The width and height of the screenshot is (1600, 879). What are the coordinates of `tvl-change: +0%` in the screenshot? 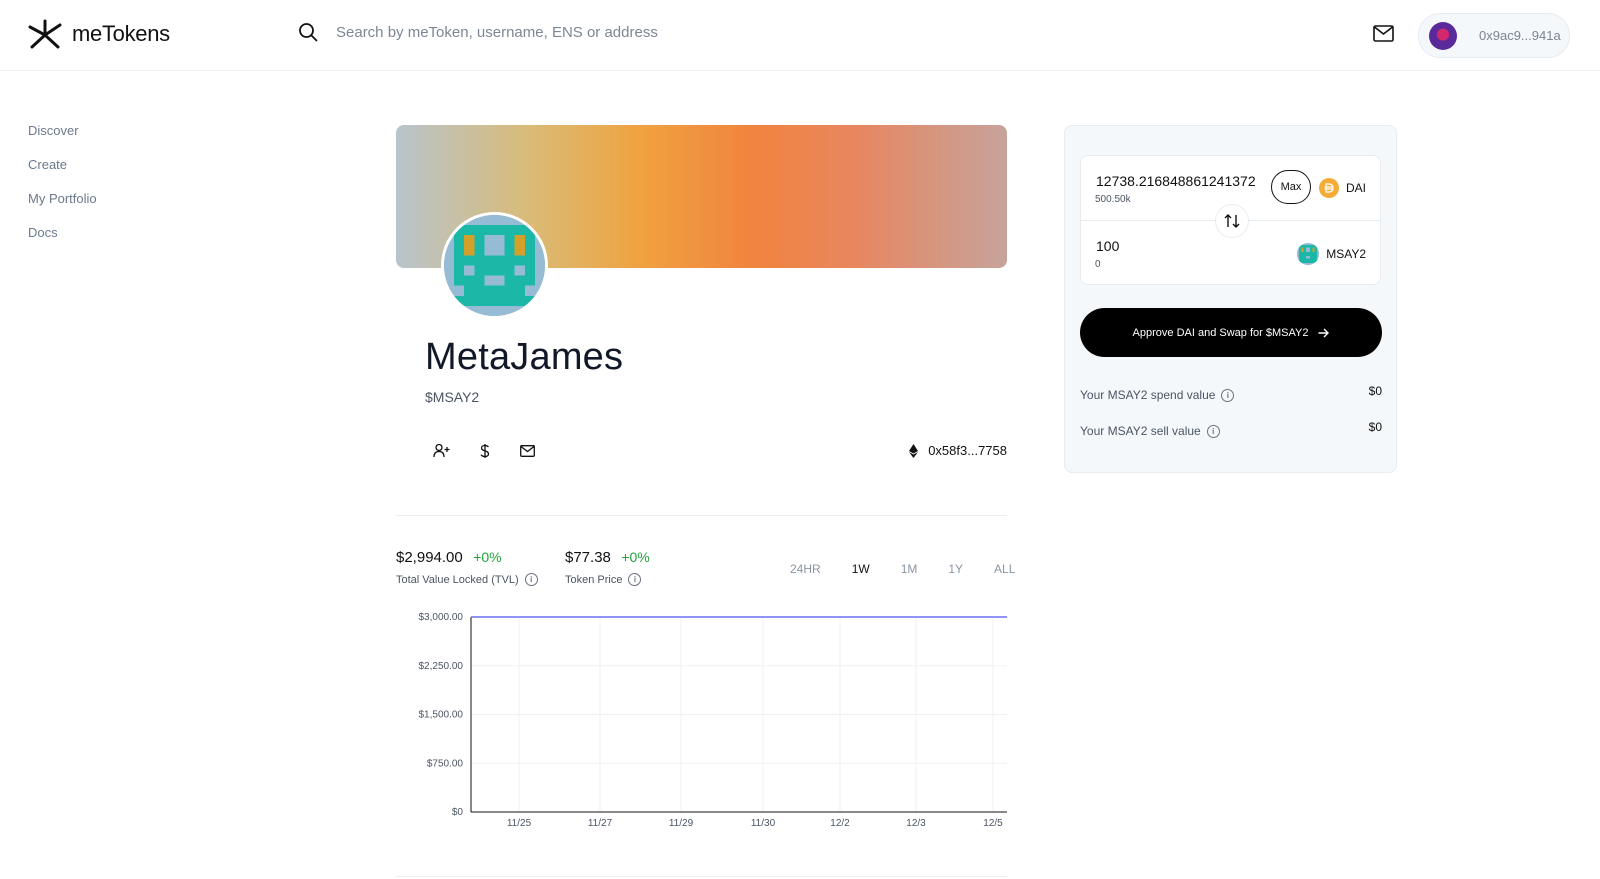 It's located at (487, 557).